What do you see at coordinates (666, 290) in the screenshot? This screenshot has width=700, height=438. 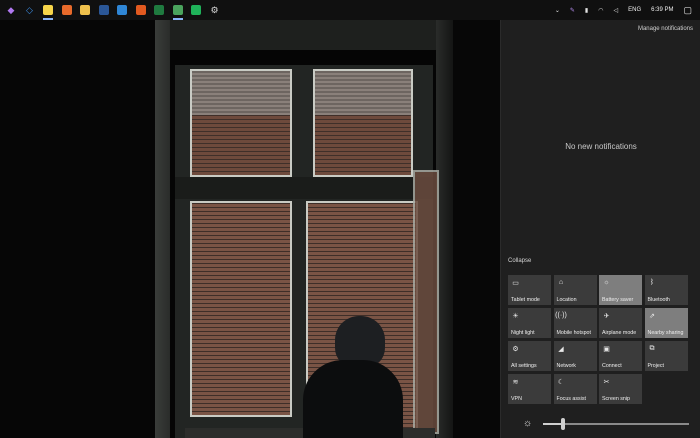 I see `tile-bluetooth: ᛒ Bluetooth` at bounding box center [666, 290].